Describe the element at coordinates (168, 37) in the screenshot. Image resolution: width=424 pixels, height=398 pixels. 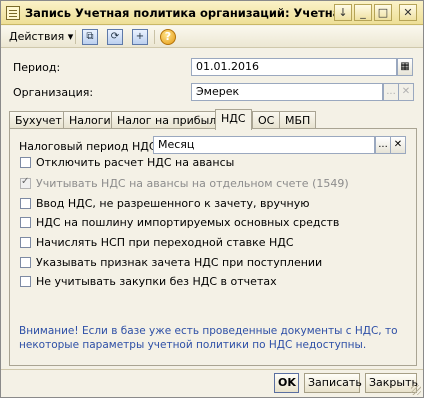
I see `help-icon: ?` at that location.